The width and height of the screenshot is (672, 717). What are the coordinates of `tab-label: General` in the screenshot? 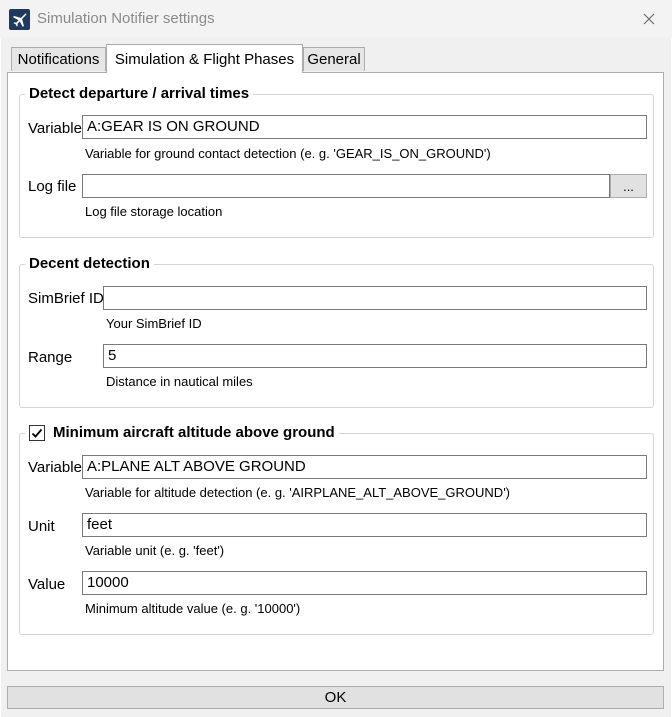 It's located at (334, 59).